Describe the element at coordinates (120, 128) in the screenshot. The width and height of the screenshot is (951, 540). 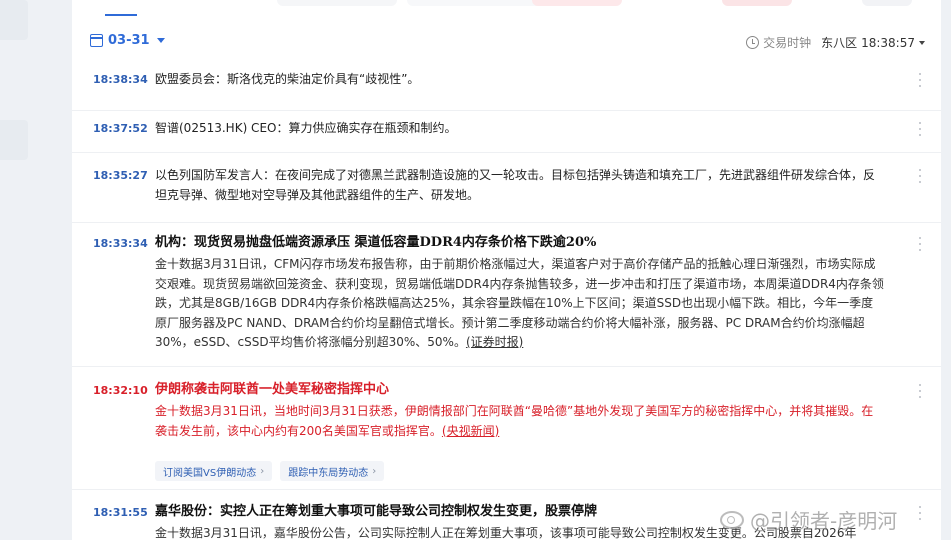
I see `news-time: 18:37:52` at that location.